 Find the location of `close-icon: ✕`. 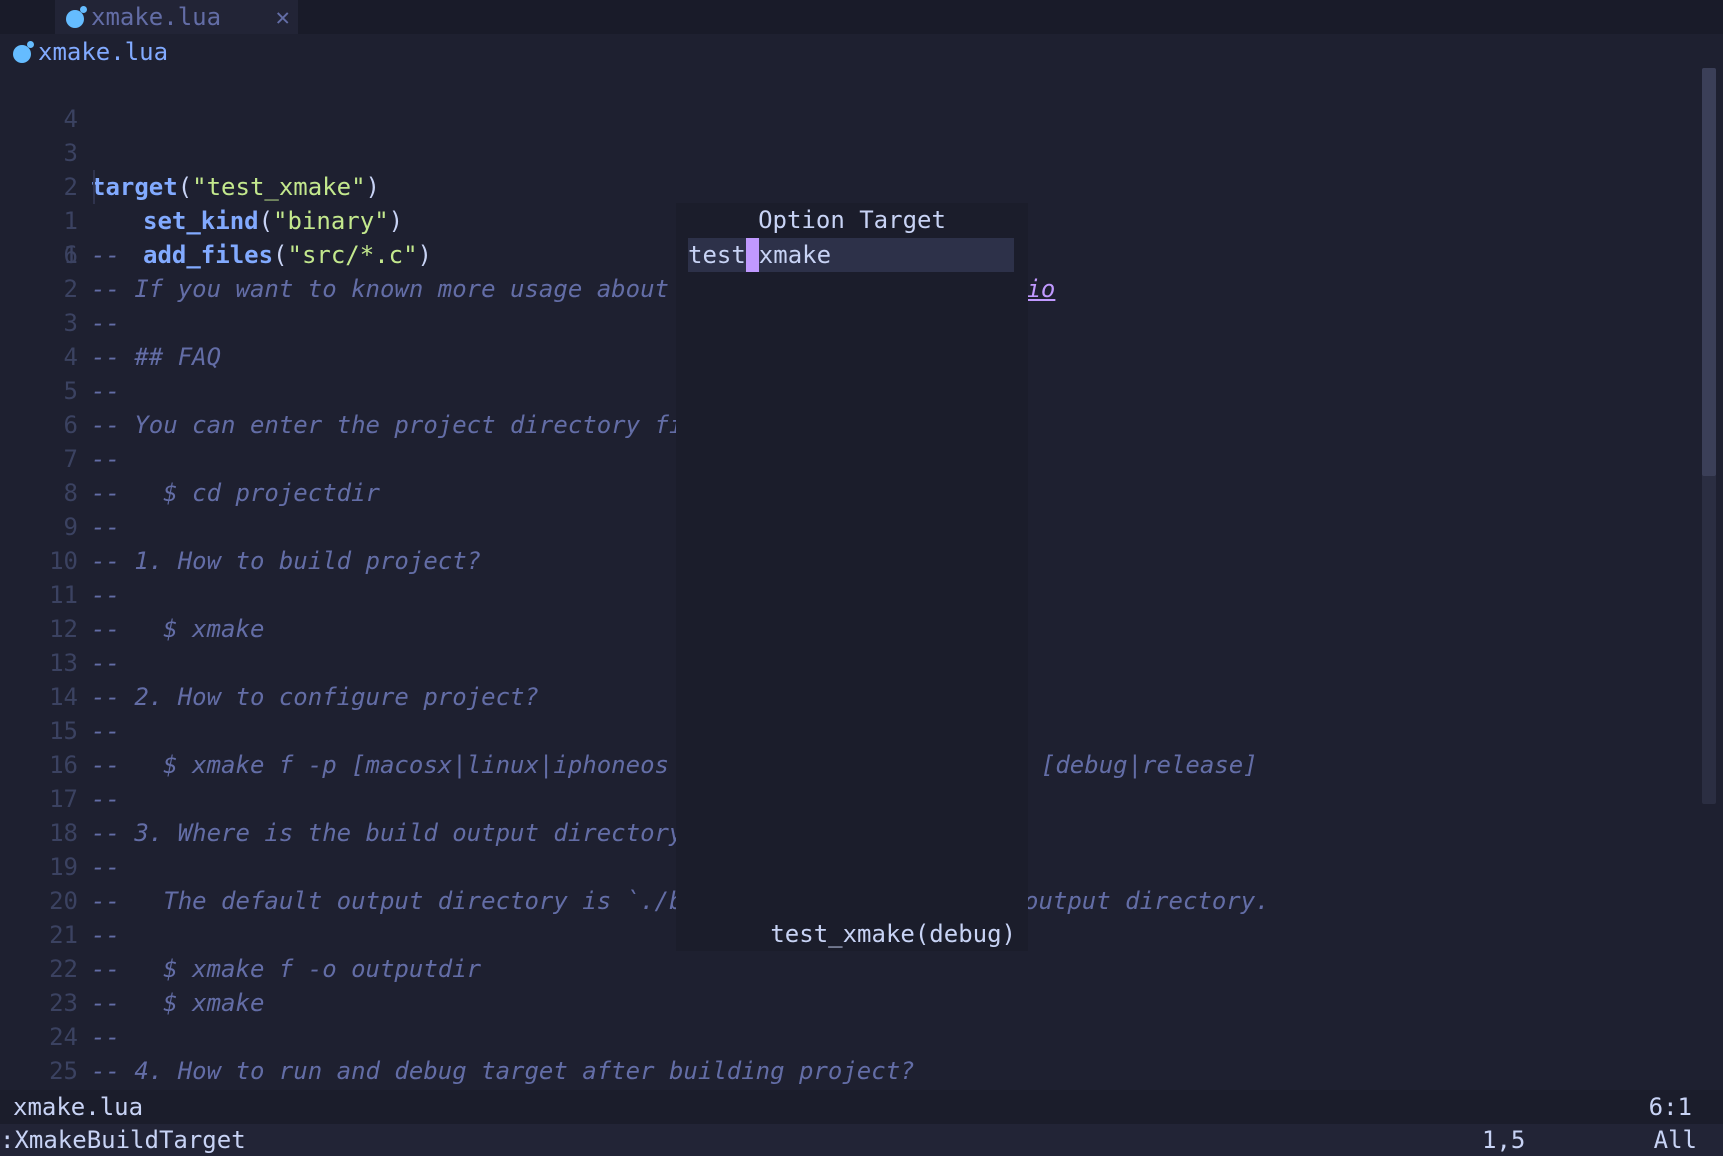

close-icon: ✕ is located at coordinates (283, 17).